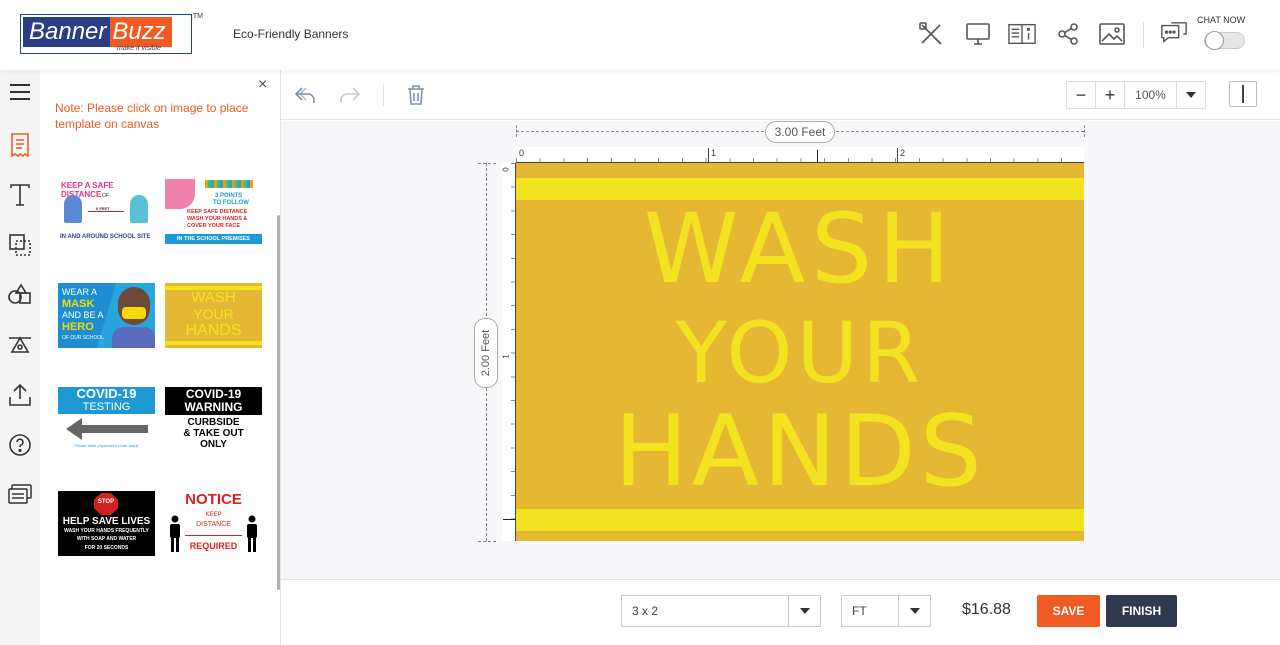 The height and width of the screenshot is (645, 1280). I want to click on image-icon, so click(1112, 34).